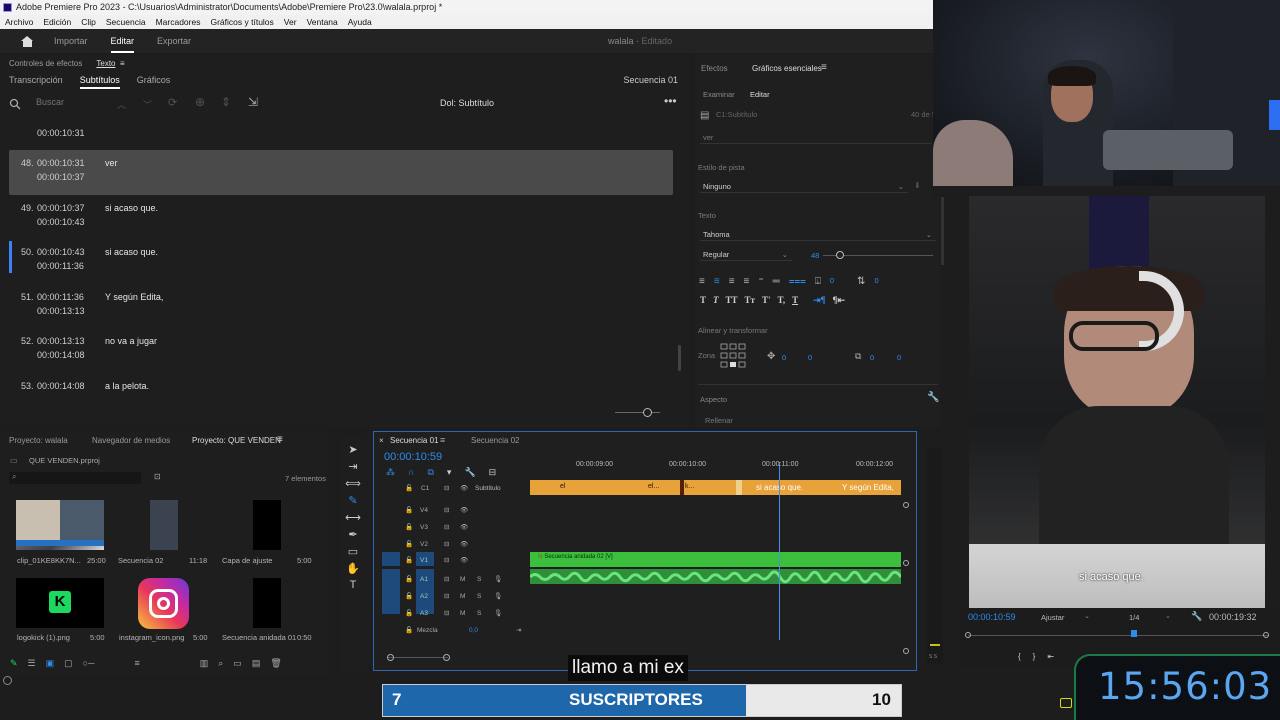 This screenshot has width=1280, height=720. I want to click on nest-icon: ⁂, so click(390, 472).